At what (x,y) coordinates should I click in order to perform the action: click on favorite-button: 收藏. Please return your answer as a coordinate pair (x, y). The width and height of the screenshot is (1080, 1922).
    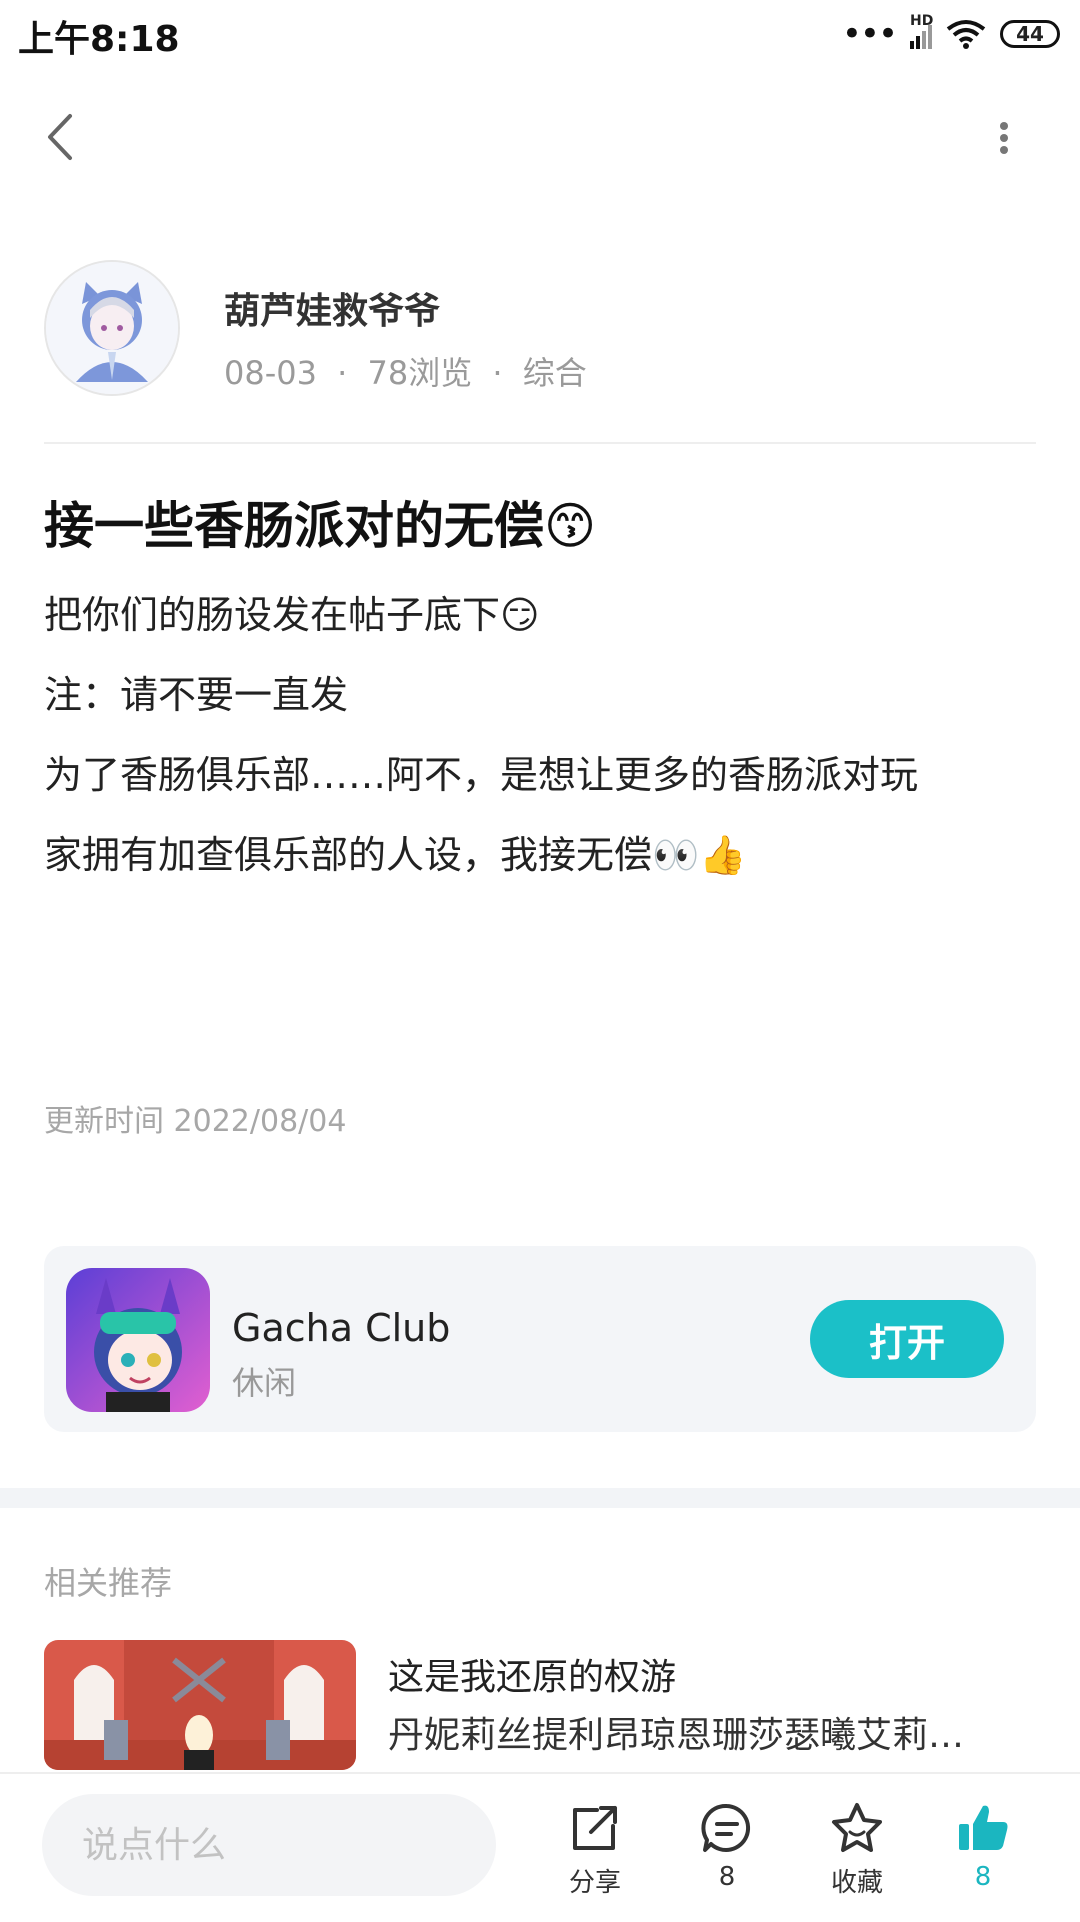
    Looking at the image, I should click on (857, 1855).